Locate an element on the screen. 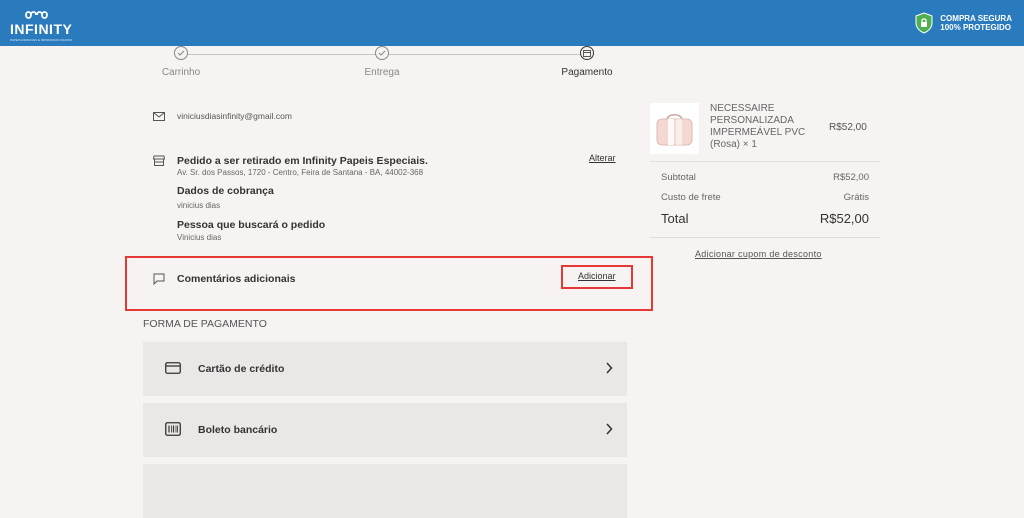  subtotal-label: Subtotal is located at coordinates (678, 177).